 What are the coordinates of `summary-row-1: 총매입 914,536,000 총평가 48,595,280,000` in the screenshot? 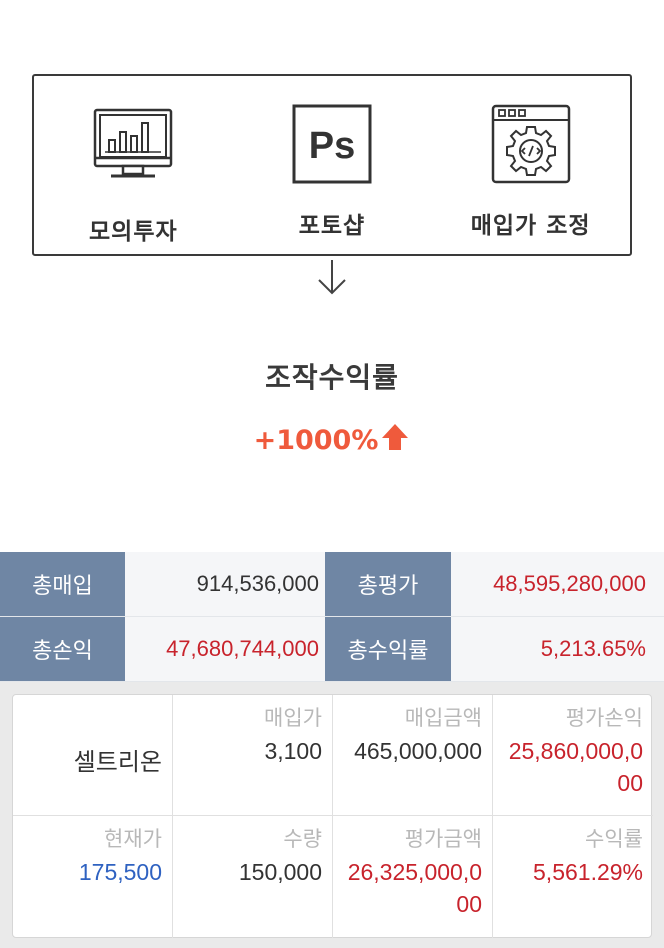 It's located at (332, 584).